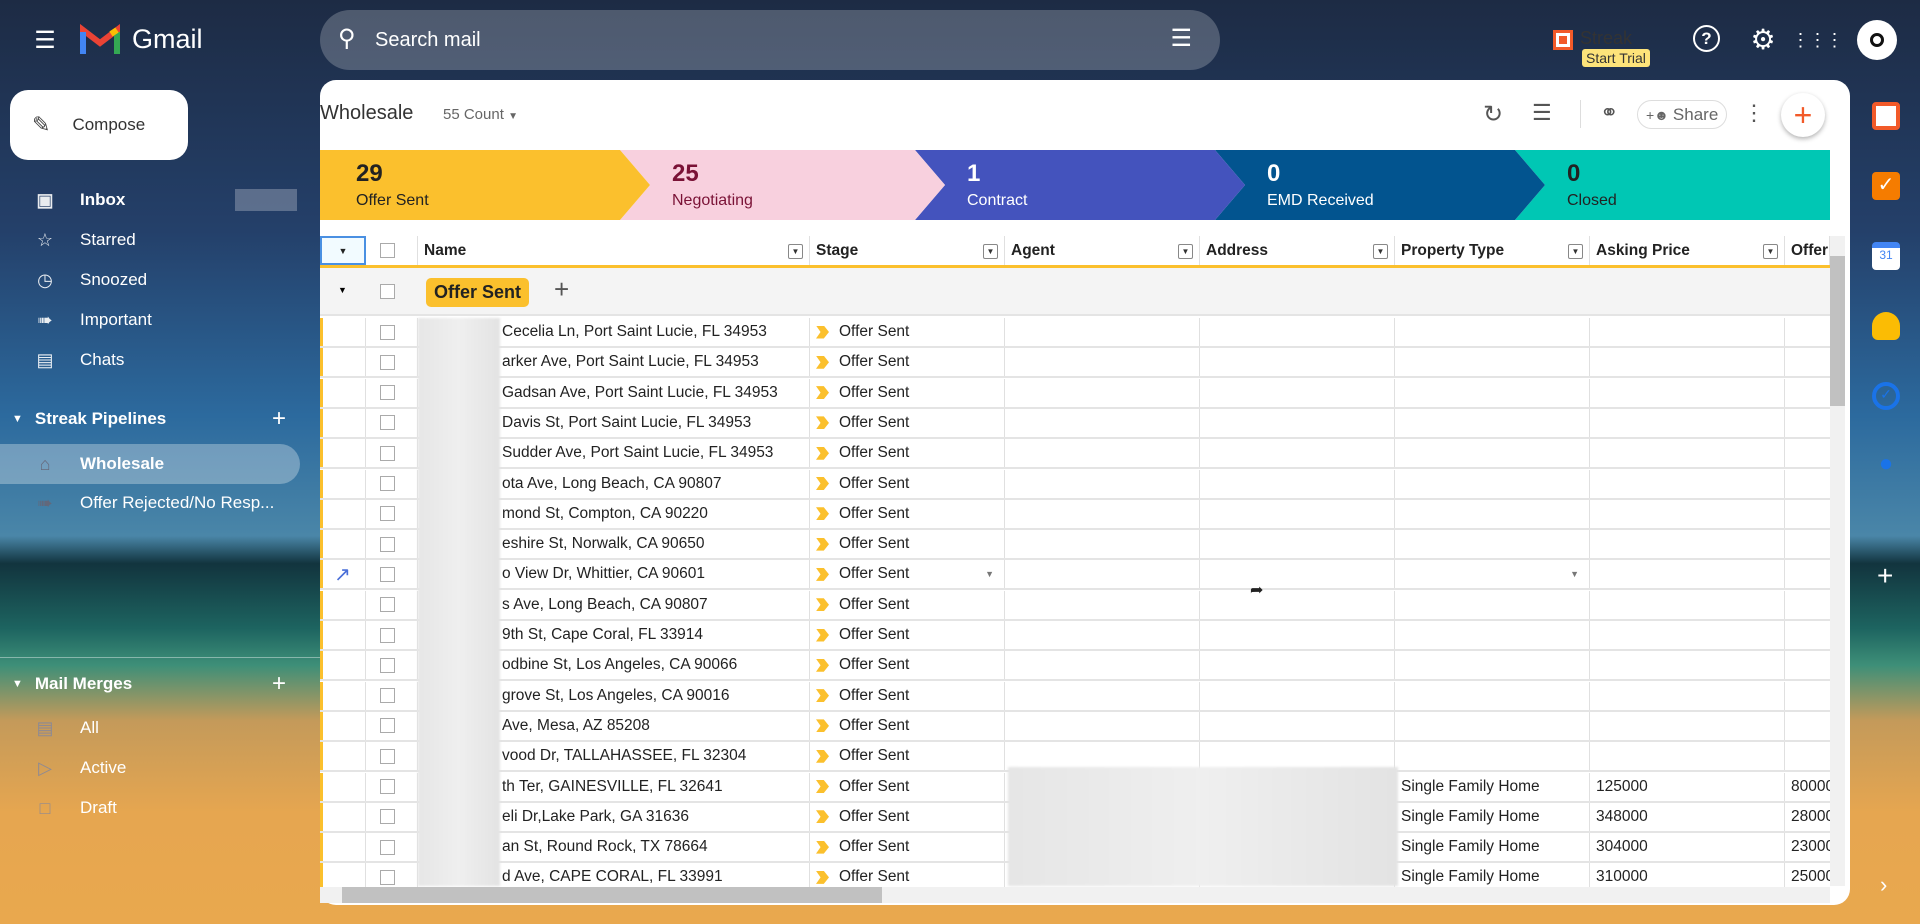 This screenshot has height=924, width=1920. Describe the element at coordinates (1380, 185) in the screenshot. I see `stage-emd-received: 0 EMD Received` at that location.